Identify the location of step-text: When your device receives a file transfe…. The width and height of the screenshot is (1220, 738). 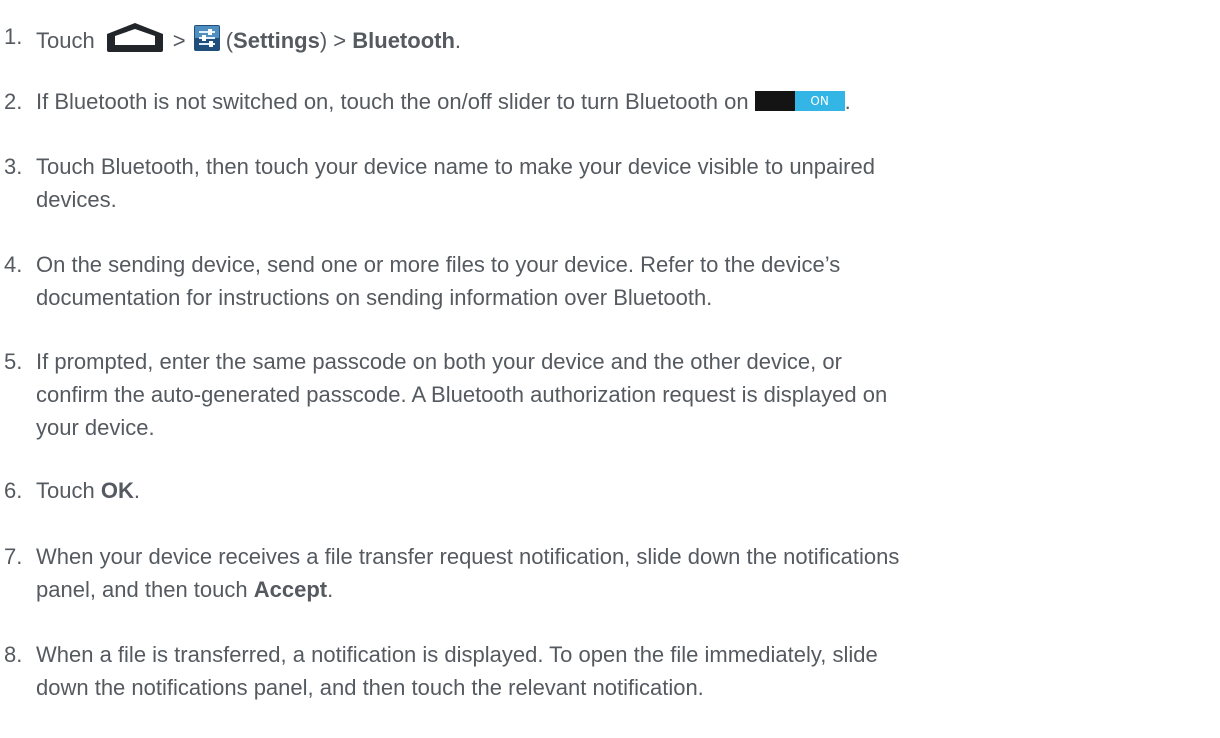
(621, 573).